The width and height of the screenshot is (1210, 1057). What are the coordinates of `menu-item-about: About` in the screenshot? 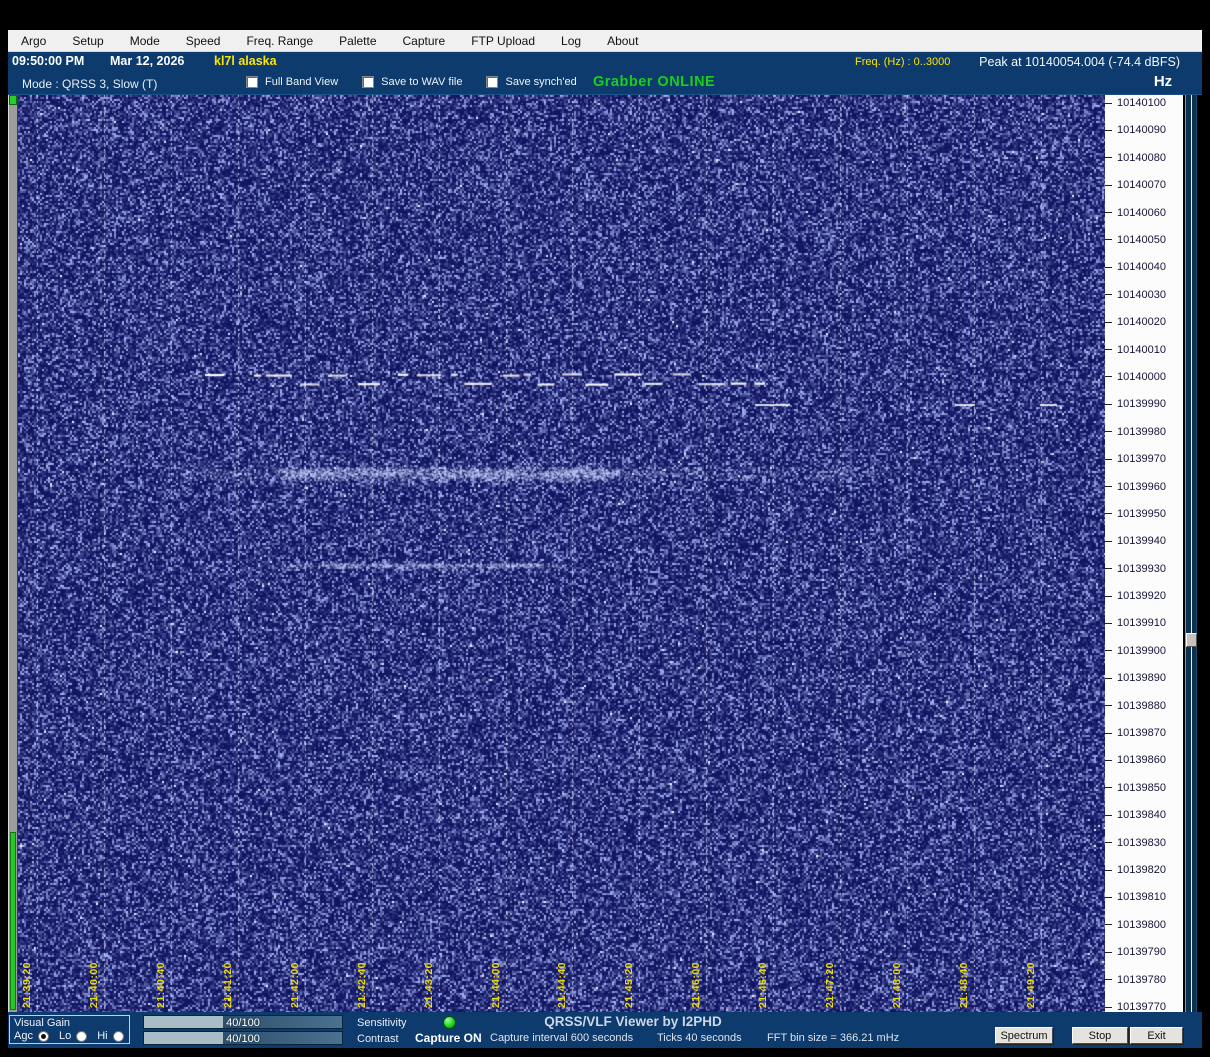 It's located at (622, 40).